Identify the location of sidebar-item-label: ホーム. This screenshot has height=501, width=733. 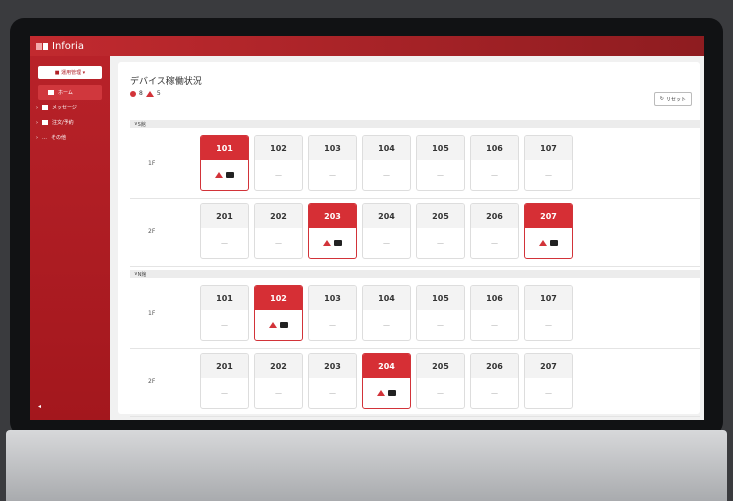
(65, 93).